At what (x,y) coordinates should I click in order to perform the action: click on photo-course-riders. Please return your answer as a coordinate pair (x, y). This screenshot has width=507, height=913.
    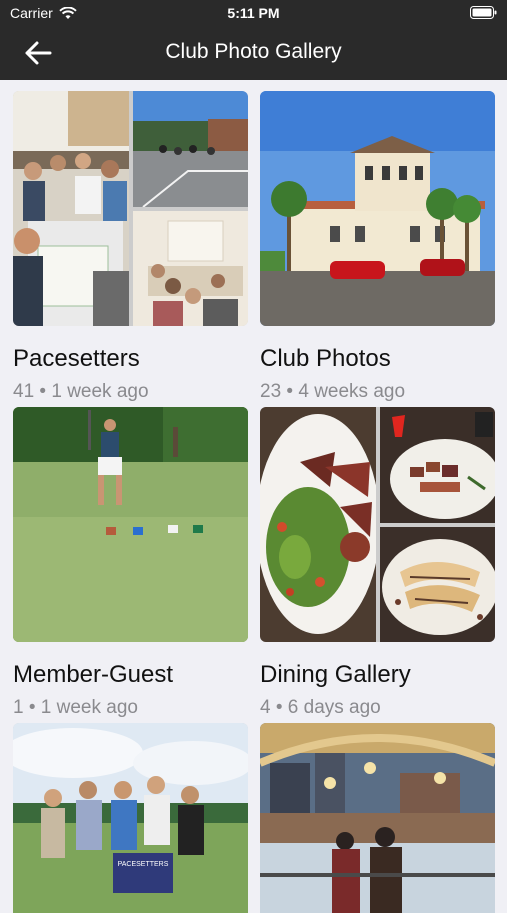
    Looking at the image, I should click on (190, 149).